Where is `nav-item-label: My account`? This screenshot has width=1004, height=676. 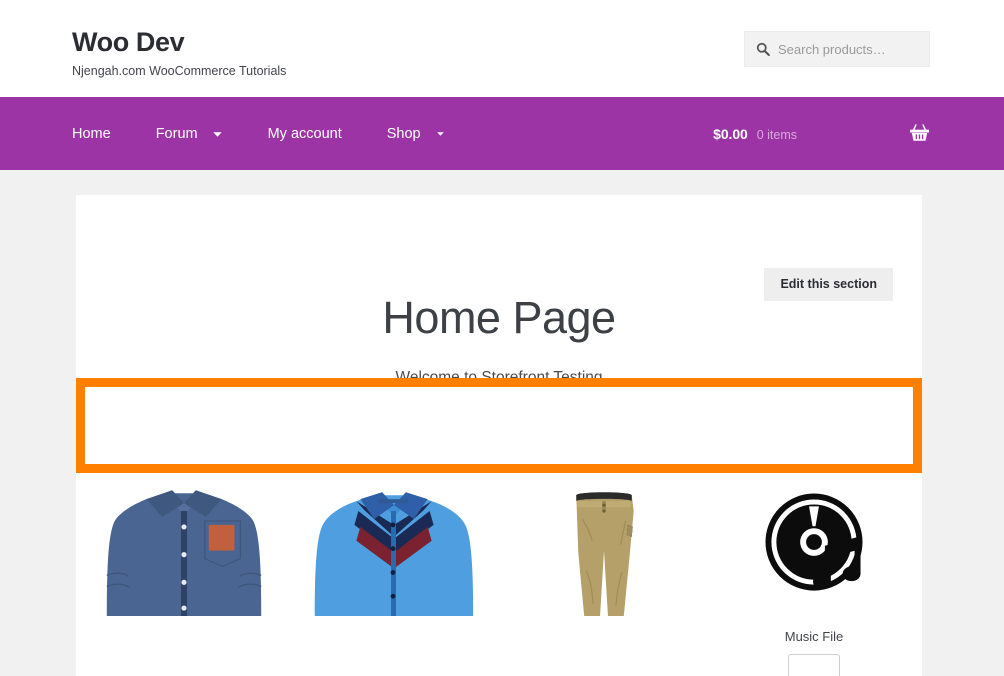 nav-item-label: My account is located at coordinates (304, 133).